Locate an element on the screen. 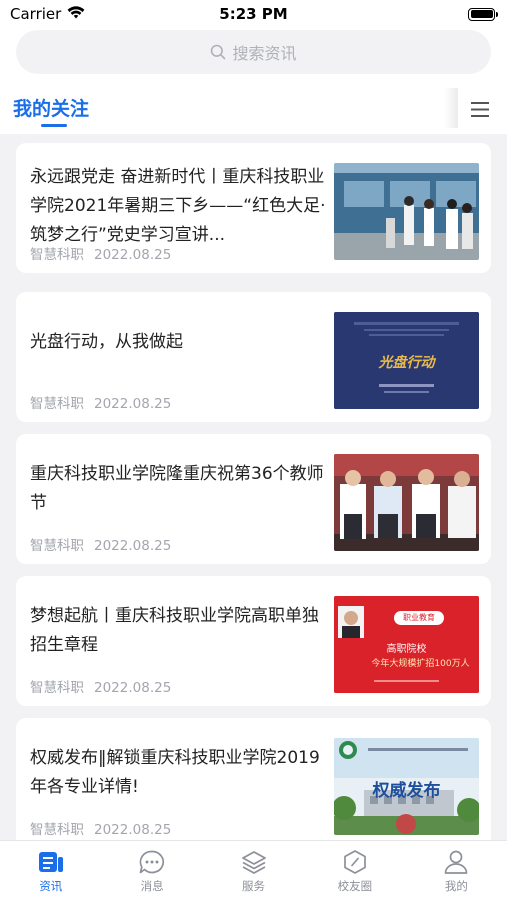 This screenshot has height=900, width=507. tab-scroll-shadow is located at coordinates (451, 108).